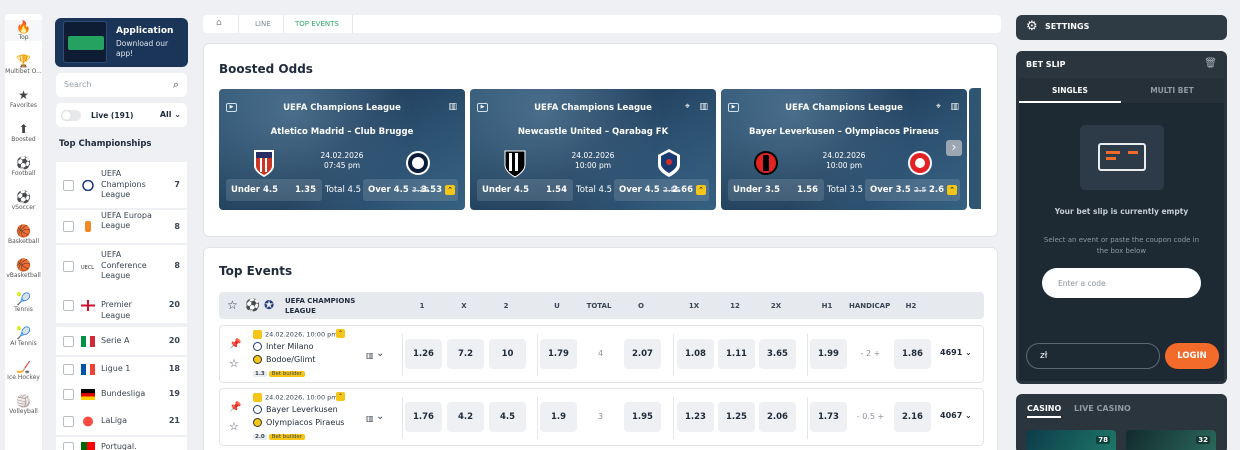  I want to click on live-toggle, so click(71, 115).